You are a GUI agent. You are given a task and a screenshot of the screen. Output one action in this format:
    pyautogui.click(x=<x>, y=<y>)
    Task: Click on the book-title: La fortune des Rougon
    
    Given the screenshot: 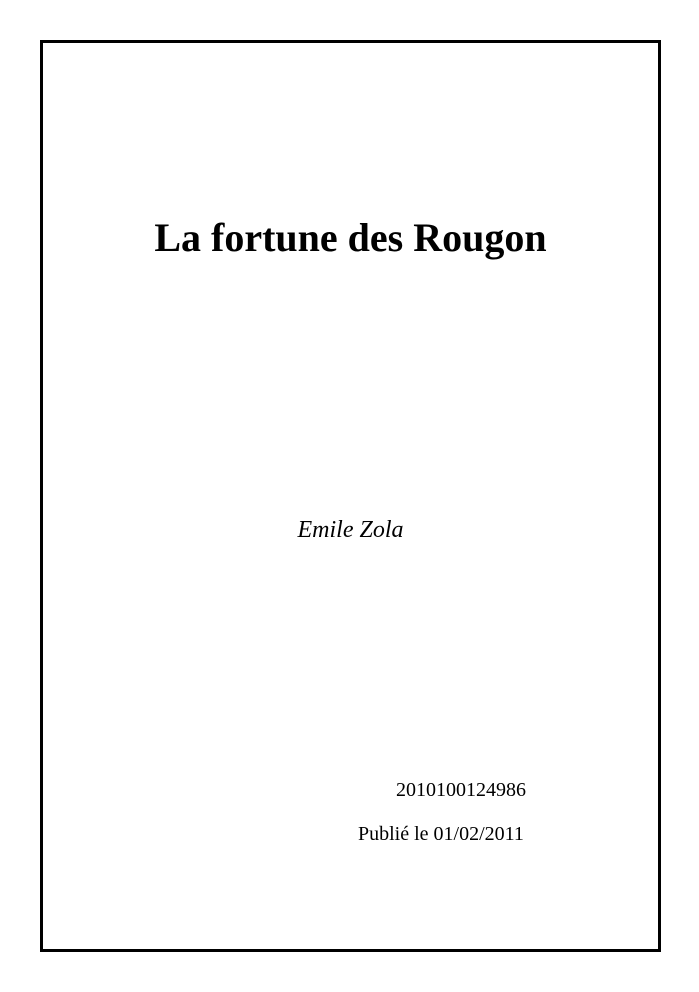 What is the action you would take?
    pyautogui.click(x=350, y=237)
    